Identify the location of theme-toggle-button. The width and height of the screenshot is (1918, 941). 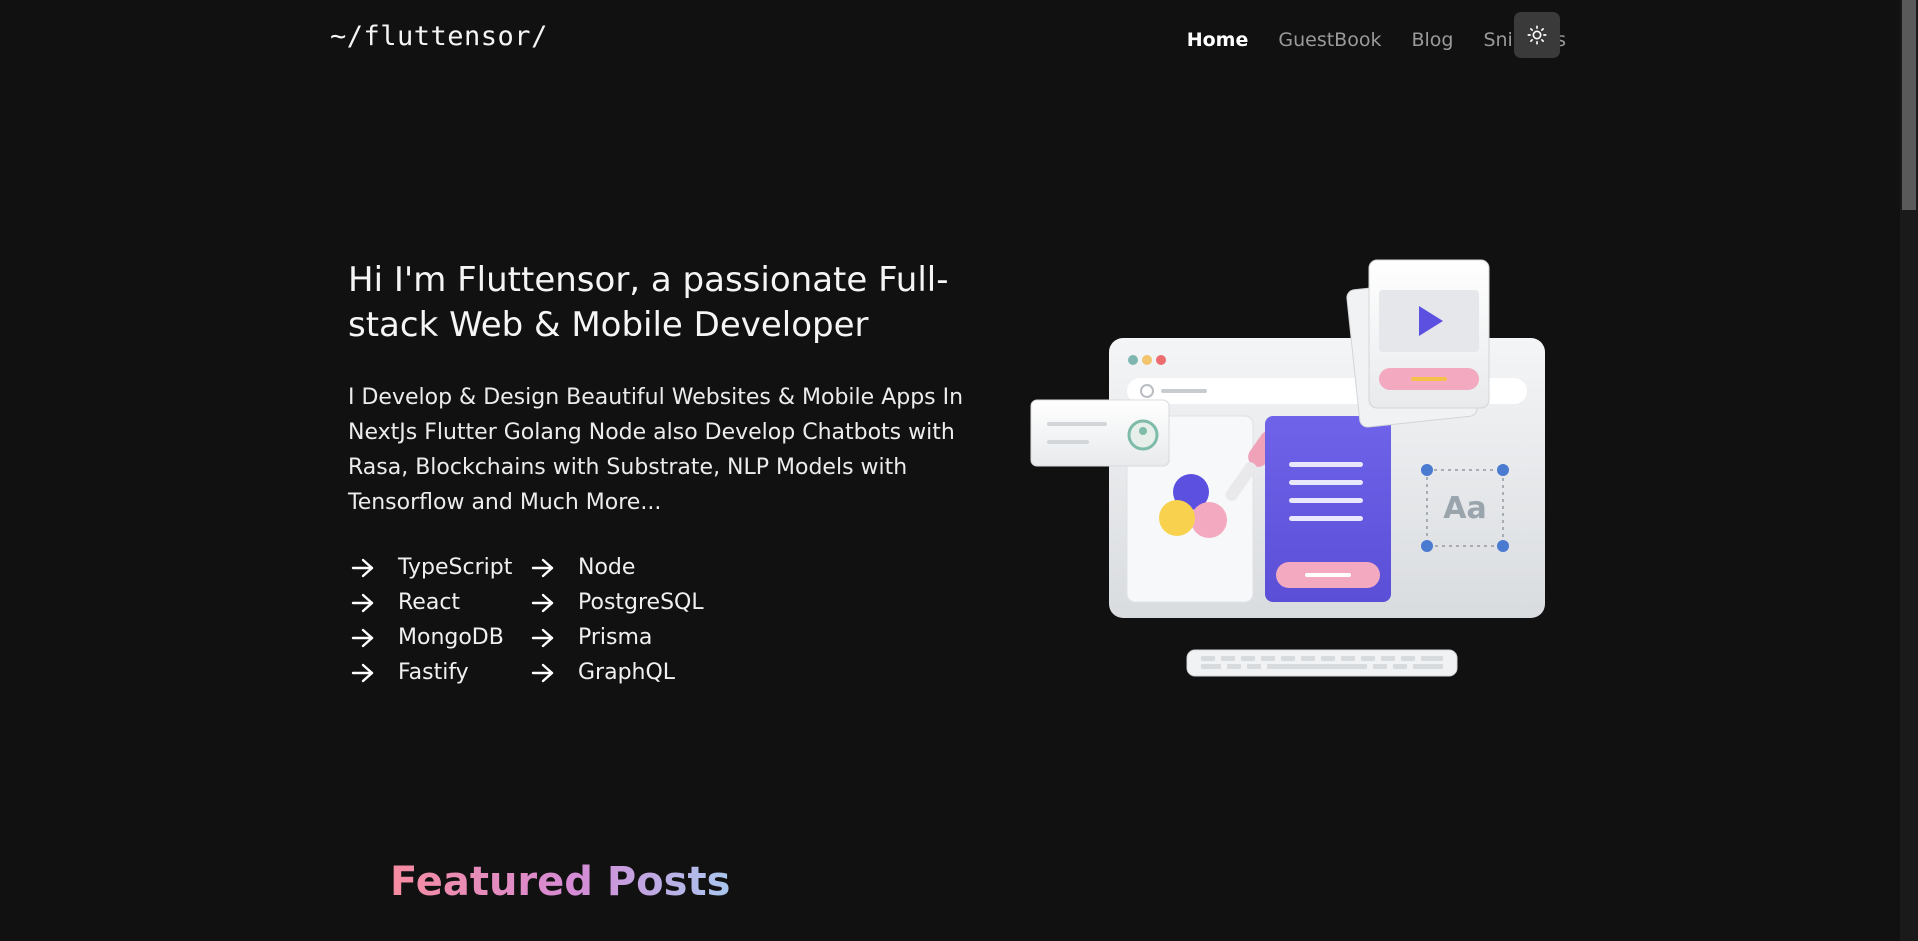
(1537, 35).